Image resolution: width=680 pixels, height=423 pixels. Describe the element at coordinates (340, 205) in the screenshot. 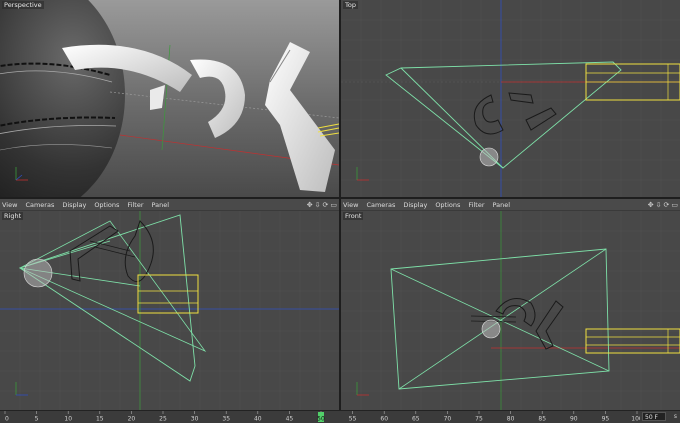

I see `viewport-divider-vertical` at that location.